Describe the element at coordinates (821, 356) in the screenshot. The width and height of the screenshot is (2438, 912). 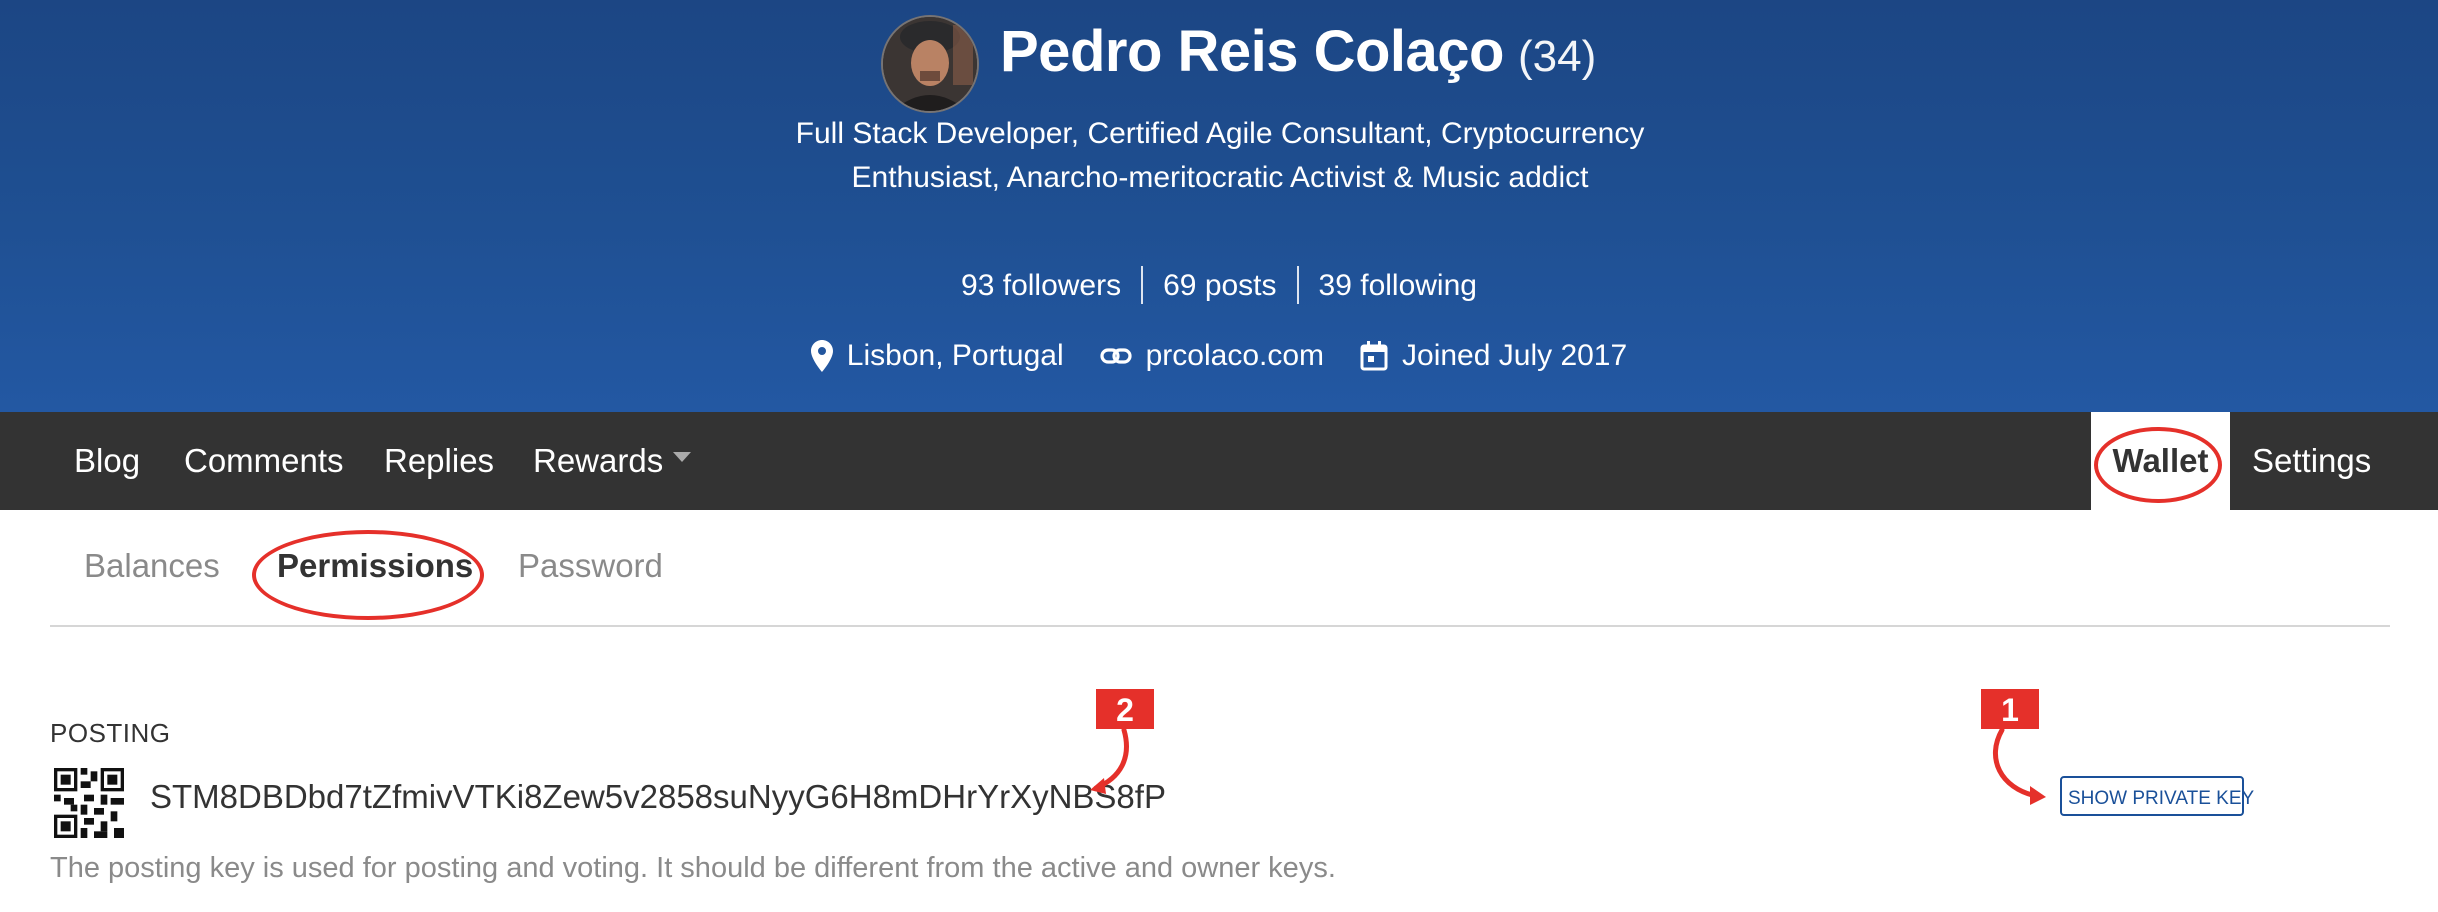
I see `location-pin-icon` at that location.